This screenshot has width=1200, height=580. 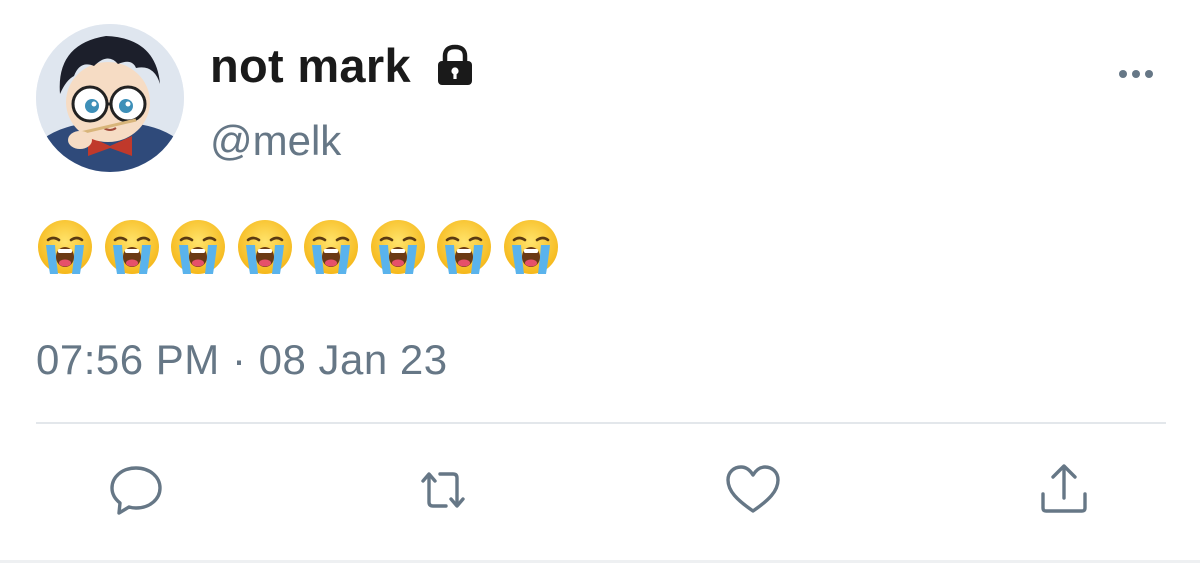 What do you see at coordinates (242, 360) in the screenshot?
I see `tweet-timestamp: 07:56 PM · 08 Jan 23` at bounding box center [242, 360].